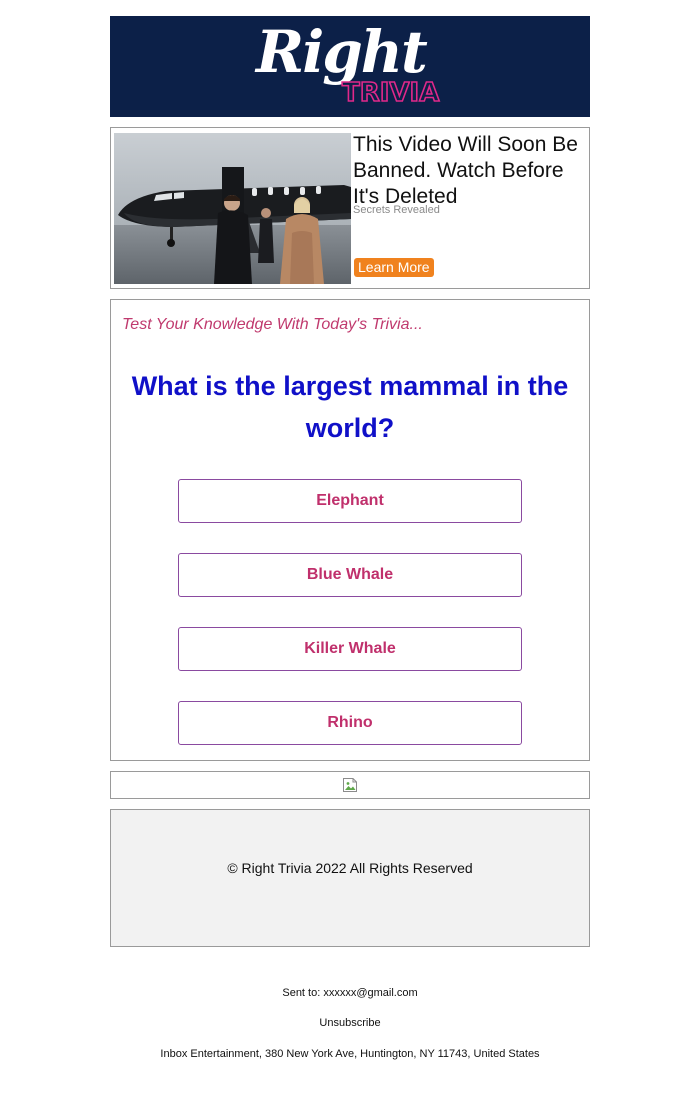  I want to click on broken-image-icon, so click(350, 785).